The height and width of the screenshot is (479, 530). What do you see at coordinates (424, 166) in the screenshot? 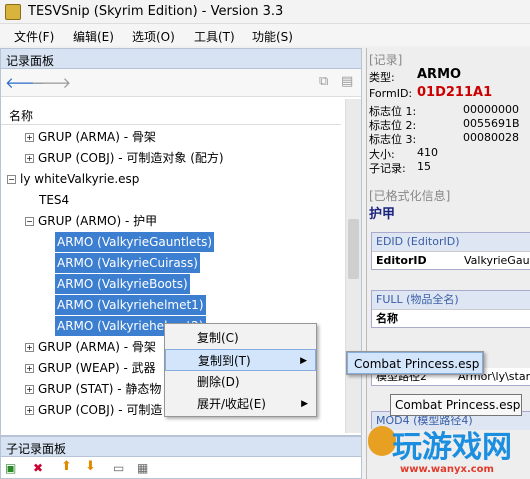
I see `field-value: 15` at bounding box center [424, 166].